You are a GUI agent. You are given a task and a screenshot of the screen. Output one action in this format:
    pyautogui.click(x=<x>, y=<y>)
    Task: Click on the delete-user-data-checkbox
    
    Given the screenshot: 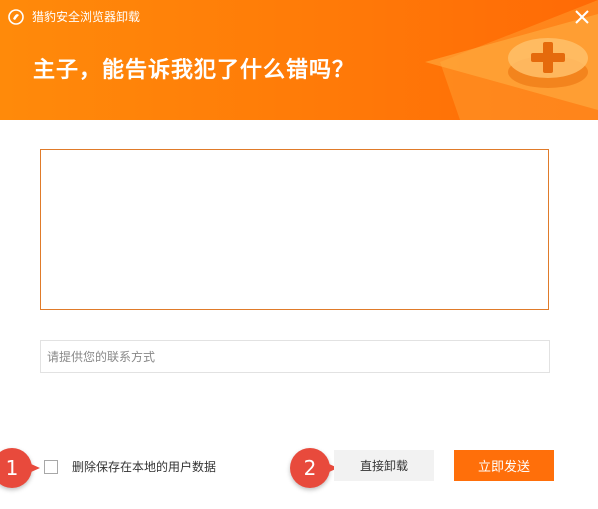 What is the action you would take?
    pyautogui.click(x=51, y=467)
    